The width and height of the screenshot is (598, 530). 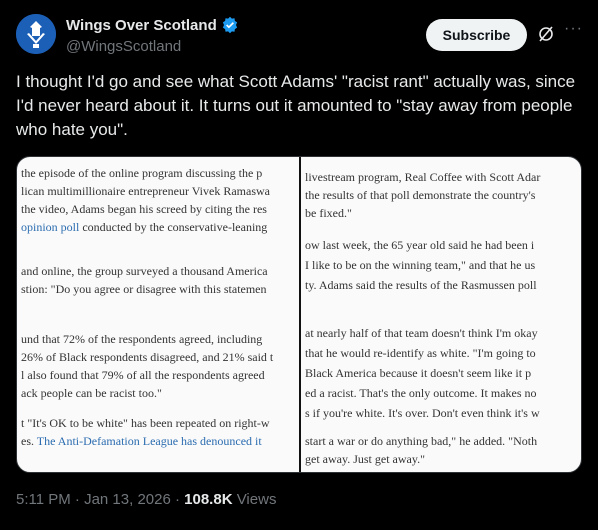 I want to click on display-name: Wings Over Scotland, so click(x=141, y=25).